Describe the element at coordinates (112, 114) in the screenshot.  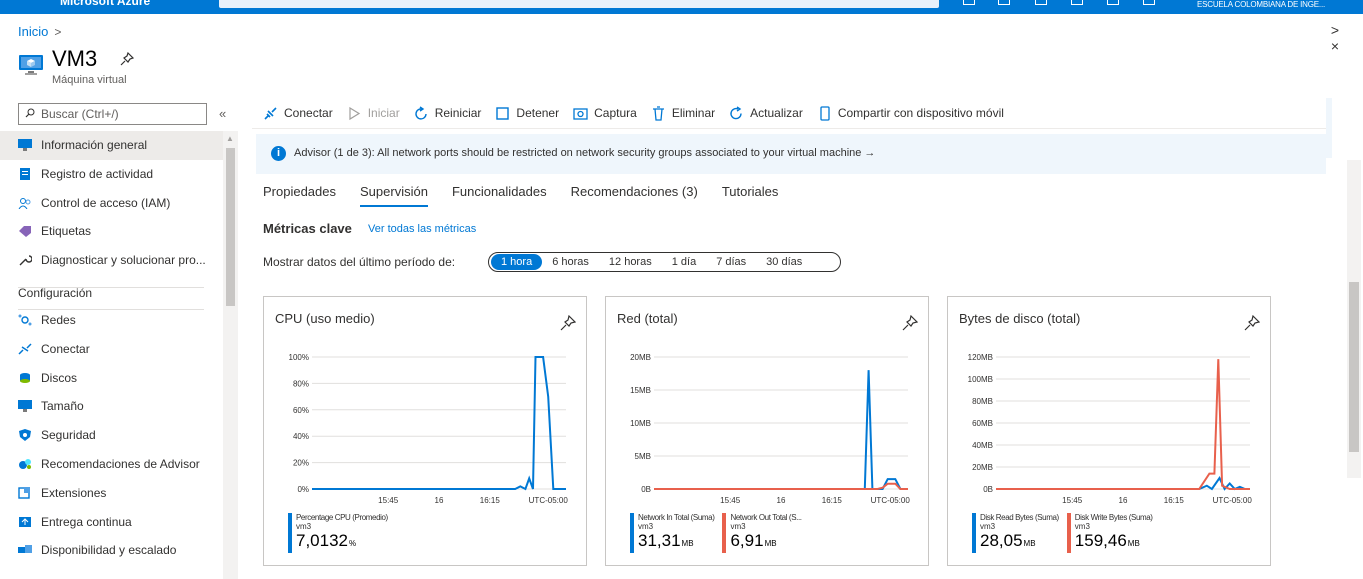
I see `sidebar-search-input: Buscar (Ctrl+/)` at that location.